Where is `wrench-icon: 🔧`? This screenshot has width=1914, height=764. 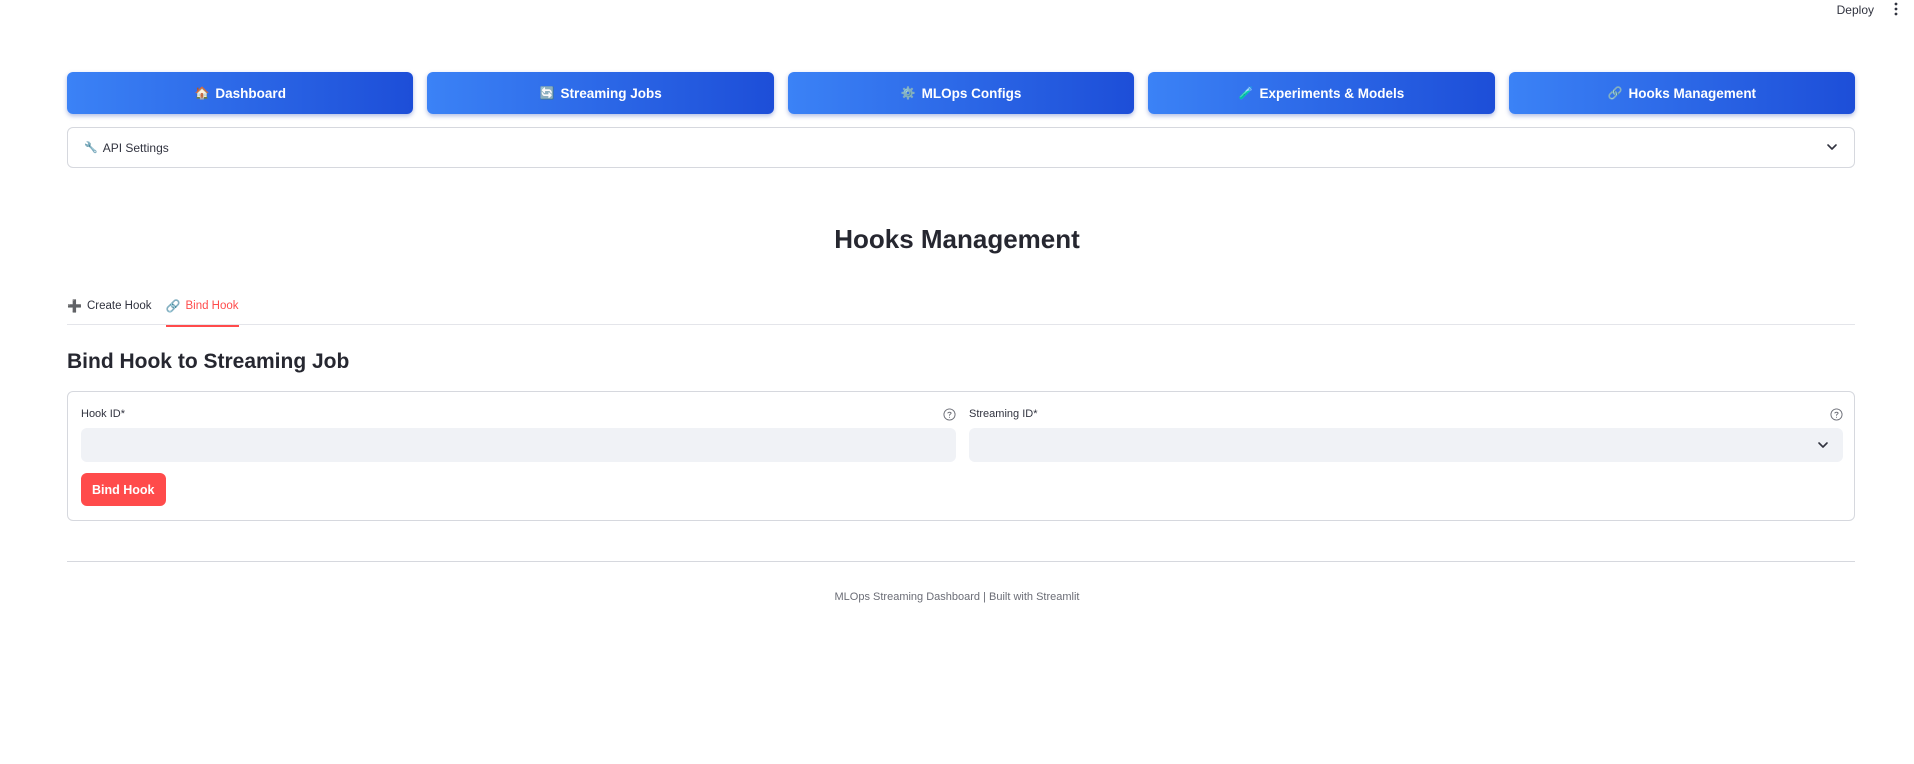 wrench-icon: 🔧 is located at coordinates (91, 148).